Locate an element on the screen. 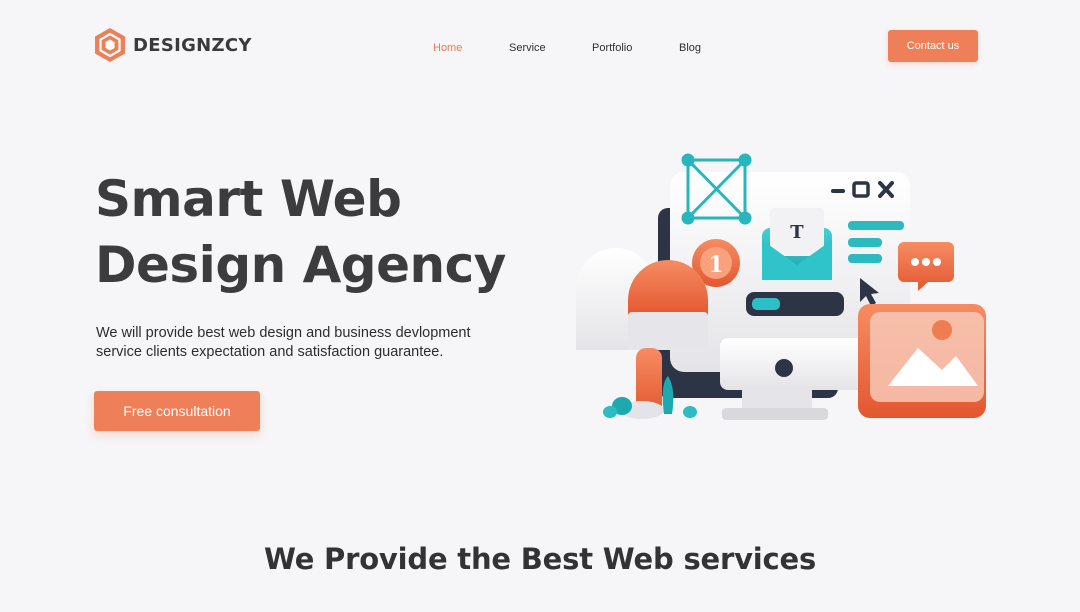  nav-item-portfolio: Portfolio is located at coordinates (612, 48).